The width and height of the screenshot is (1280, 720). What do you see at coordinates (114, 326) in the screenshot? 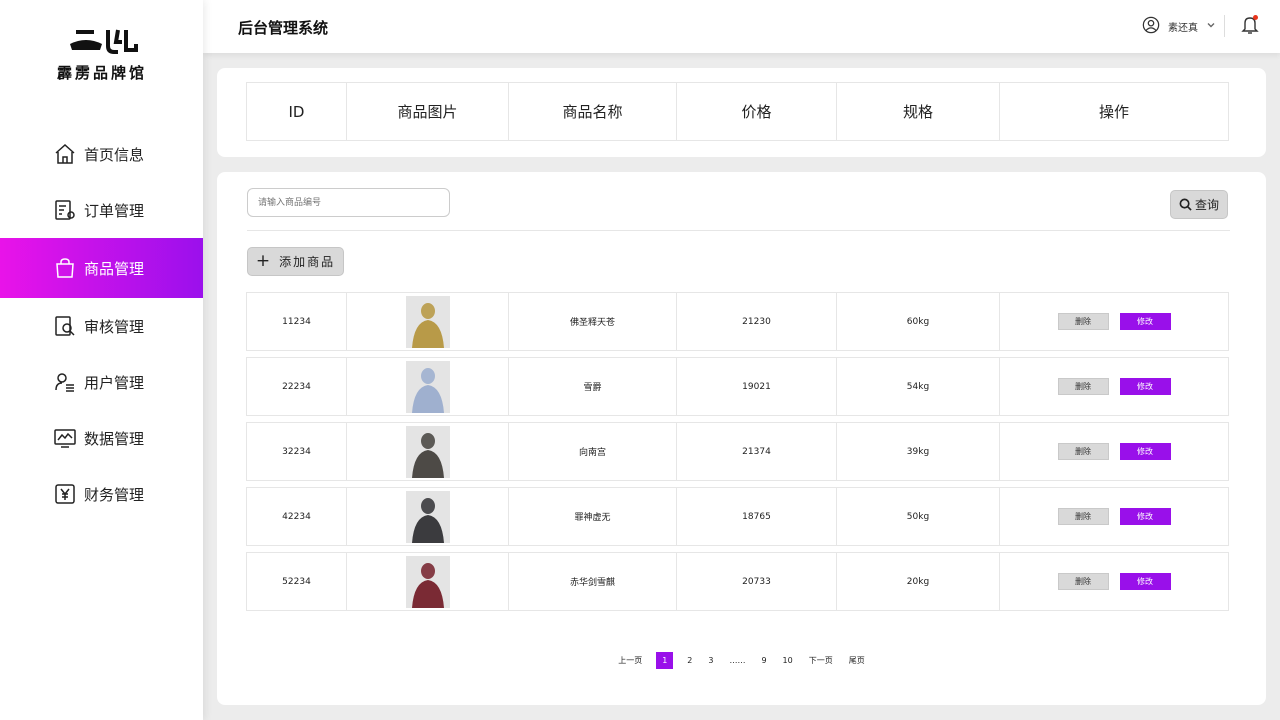
I see `sidebar-item-label: 审核管理` at bounding box center [114, 326].